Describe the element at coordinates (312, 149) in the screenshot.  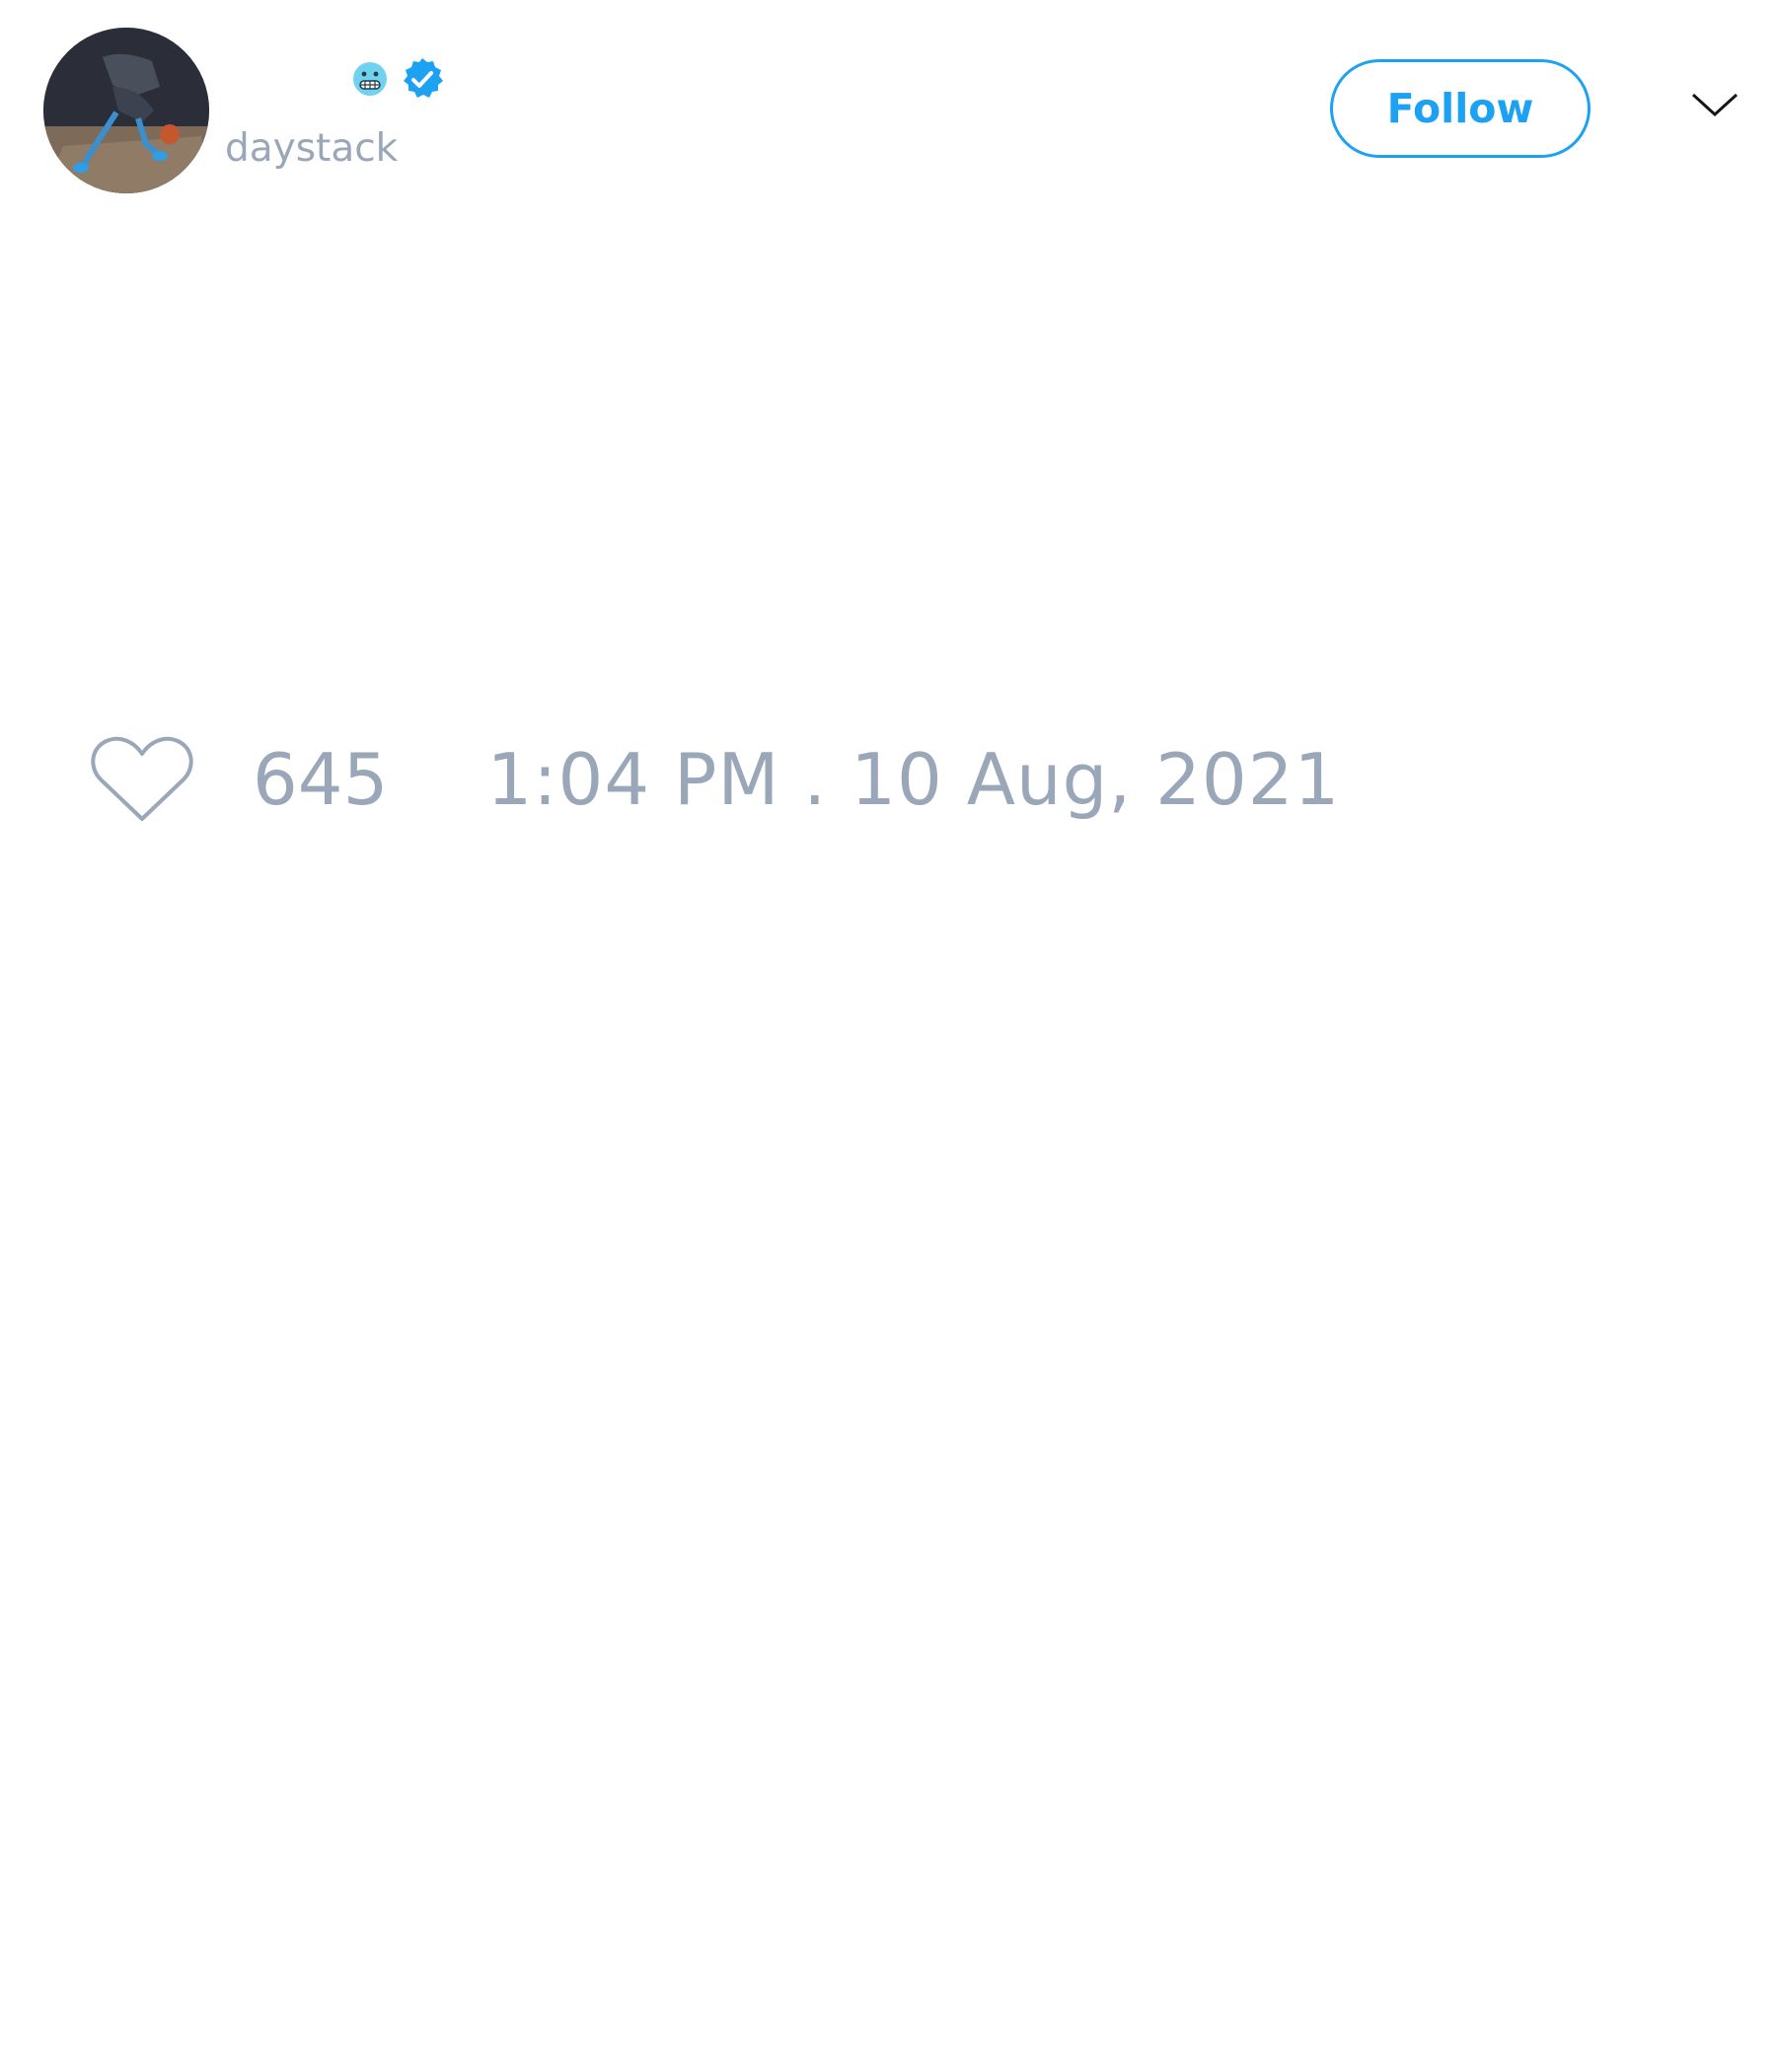
I see `user-handle: daystack` at that location.